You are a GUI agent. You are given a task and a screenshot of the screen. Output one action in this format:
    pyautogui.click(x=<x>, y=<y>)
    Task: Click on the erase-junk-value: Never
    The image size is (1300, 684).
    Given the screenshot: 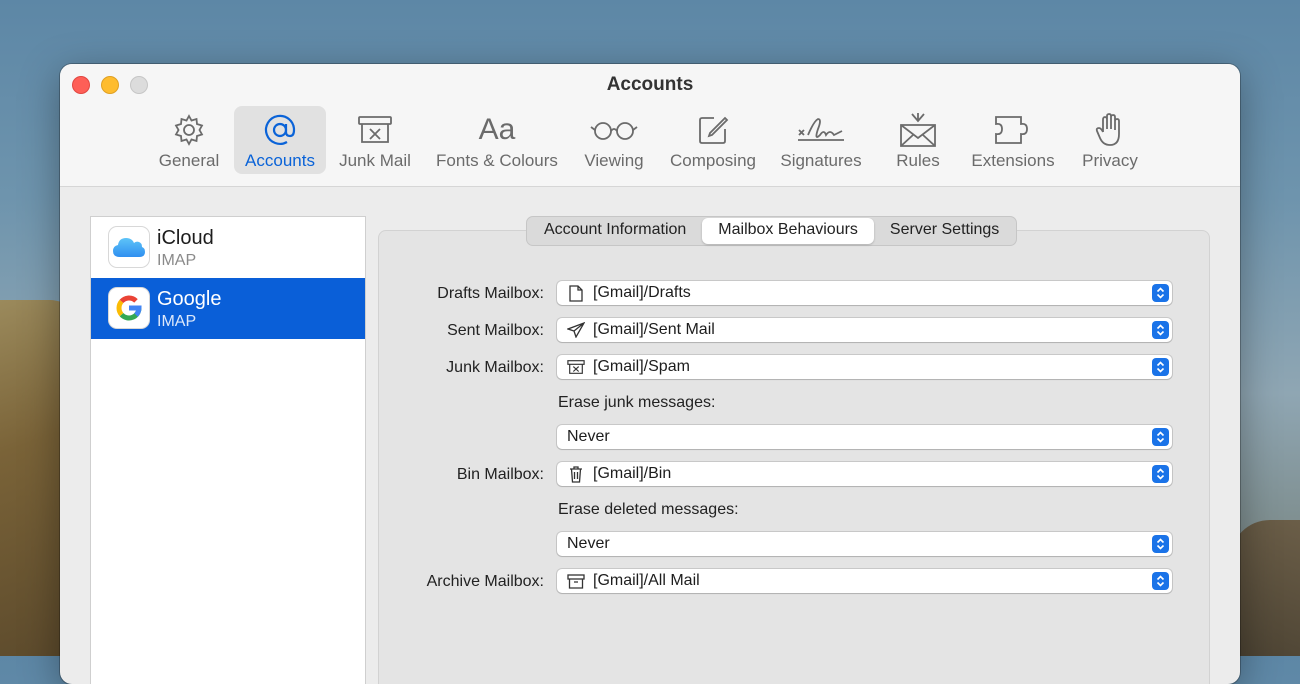 What is the action you would take?
    pyautogui.click(x=588, y=436)
    